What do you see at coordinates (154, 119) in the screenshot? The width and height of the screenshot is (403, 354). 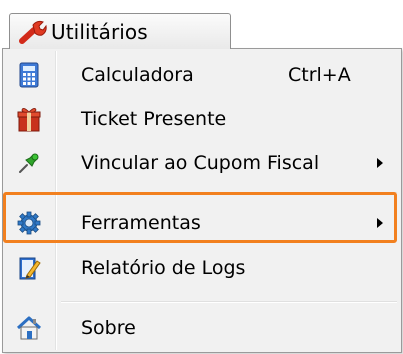 I see `menu-item-label: Ticket Presente` at bounding box center [154, 119].